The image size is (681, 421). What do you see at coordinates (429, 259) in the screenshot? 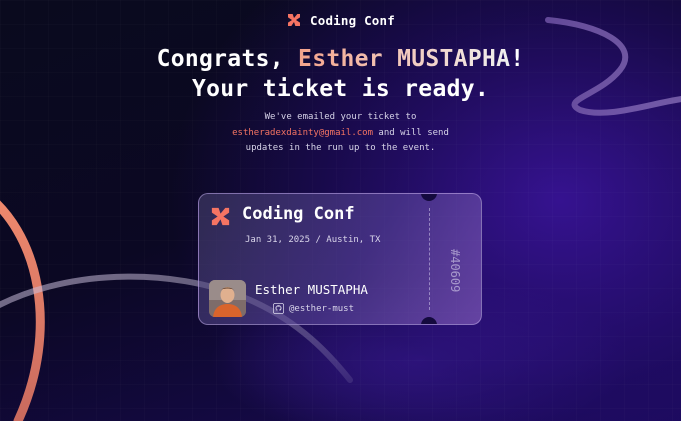
I see `ticket-perforation` at bounding box center [429, 259].